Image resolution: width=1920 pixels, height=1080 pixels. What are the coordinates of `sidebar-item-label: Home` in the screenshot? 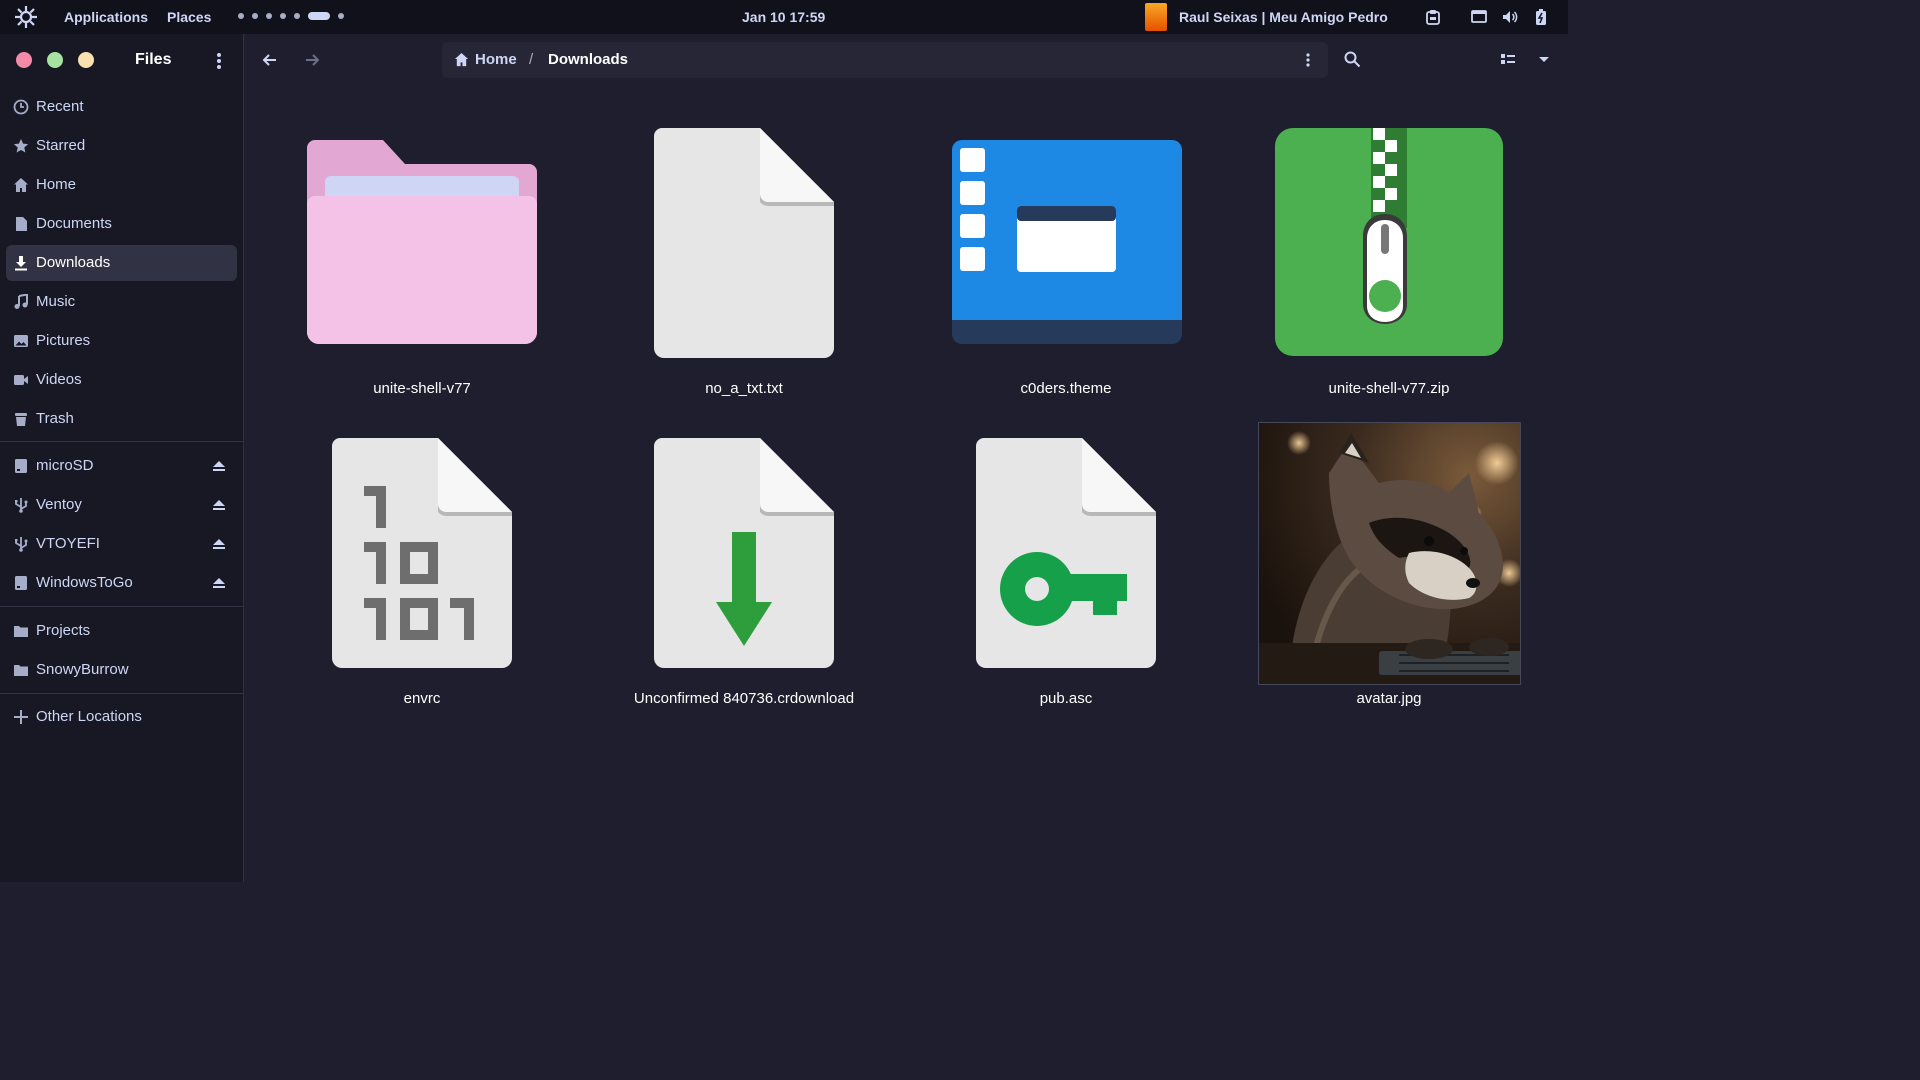 It's located at (56, 184).